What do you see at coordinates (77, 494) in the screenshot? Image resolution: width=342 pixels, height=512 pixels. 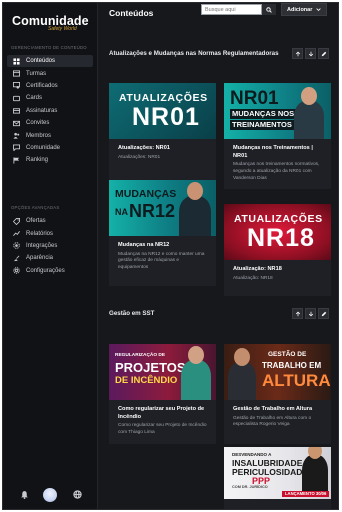 I see `globe-icon` at bounding box center [77, 494].